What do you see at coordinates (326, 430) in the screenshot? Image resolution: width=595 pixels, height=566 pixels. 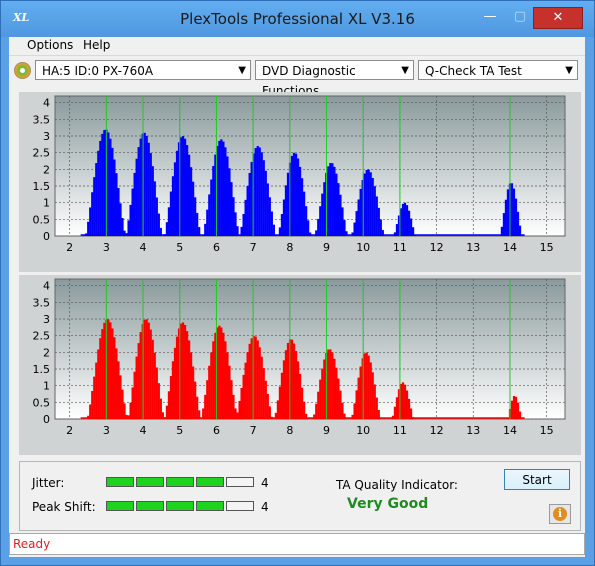 I see `x-tick-label: 9` at bounding box center [326, 430].